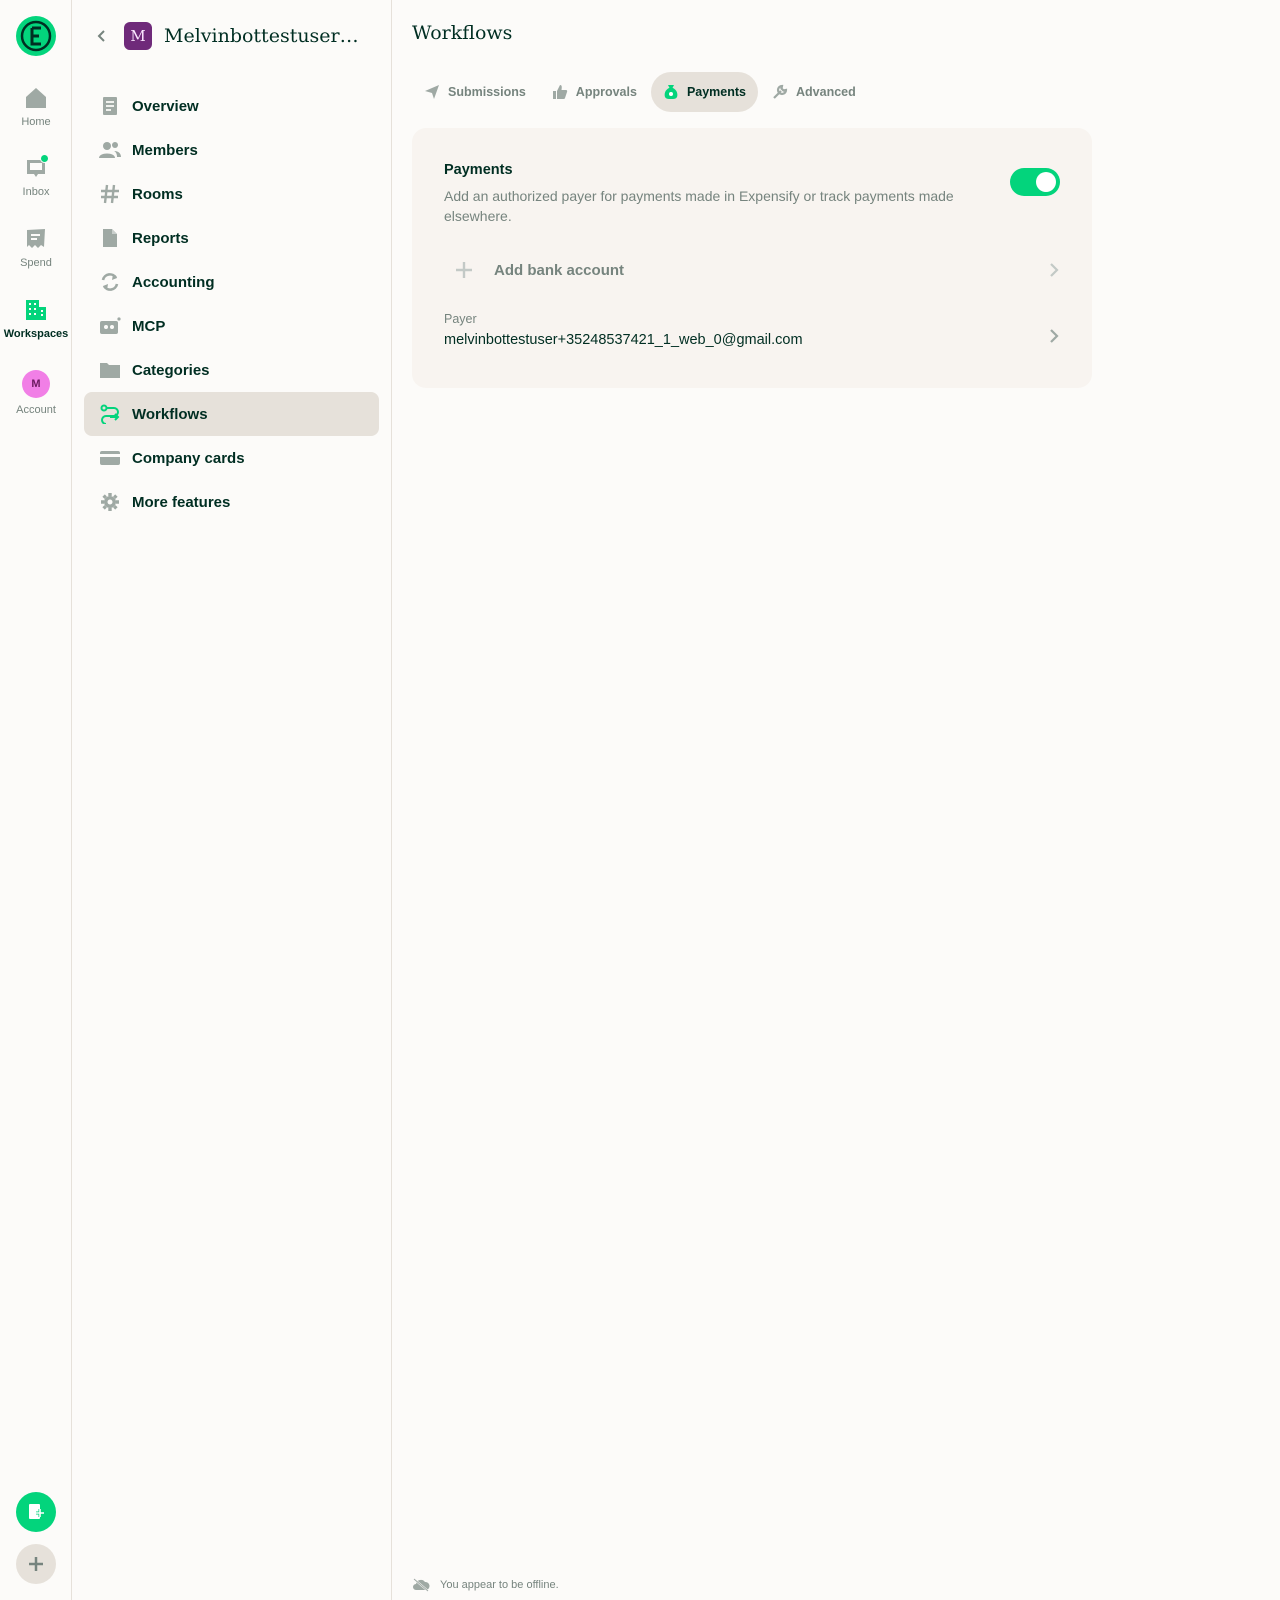 Image resolution: width=1280 pixels, height=1600 pixels. I want to click on money-bag-icon, so click(671, 92).